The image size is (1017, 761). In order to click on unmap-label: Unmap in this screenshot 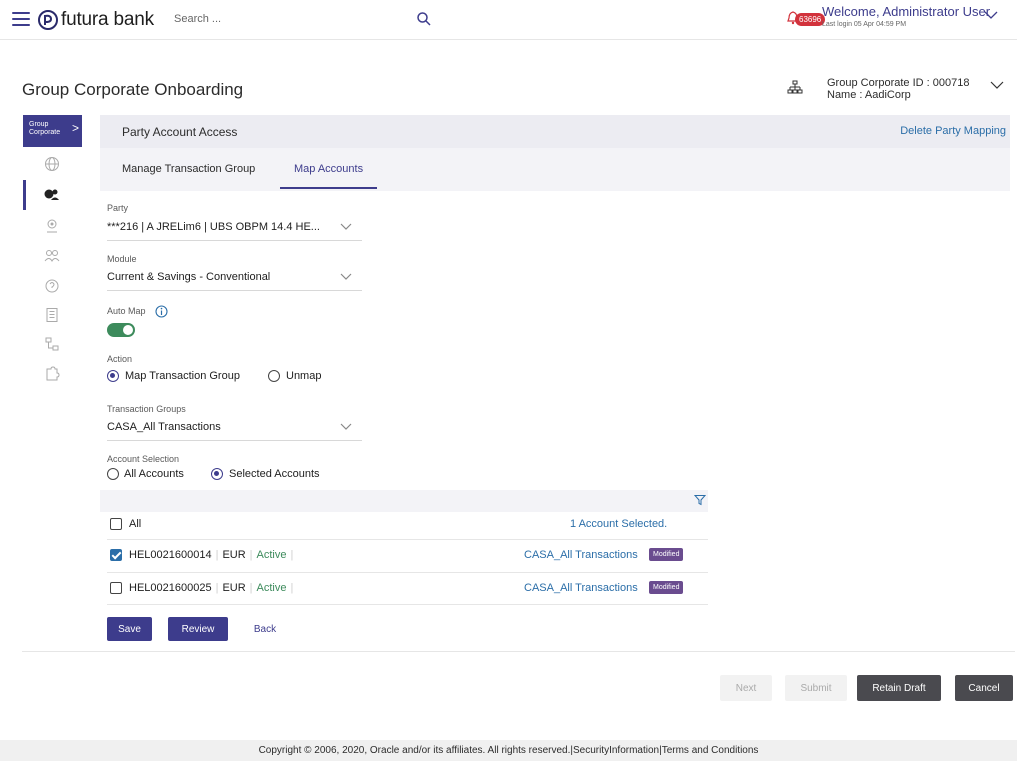, I will do `click(304, 376)`.